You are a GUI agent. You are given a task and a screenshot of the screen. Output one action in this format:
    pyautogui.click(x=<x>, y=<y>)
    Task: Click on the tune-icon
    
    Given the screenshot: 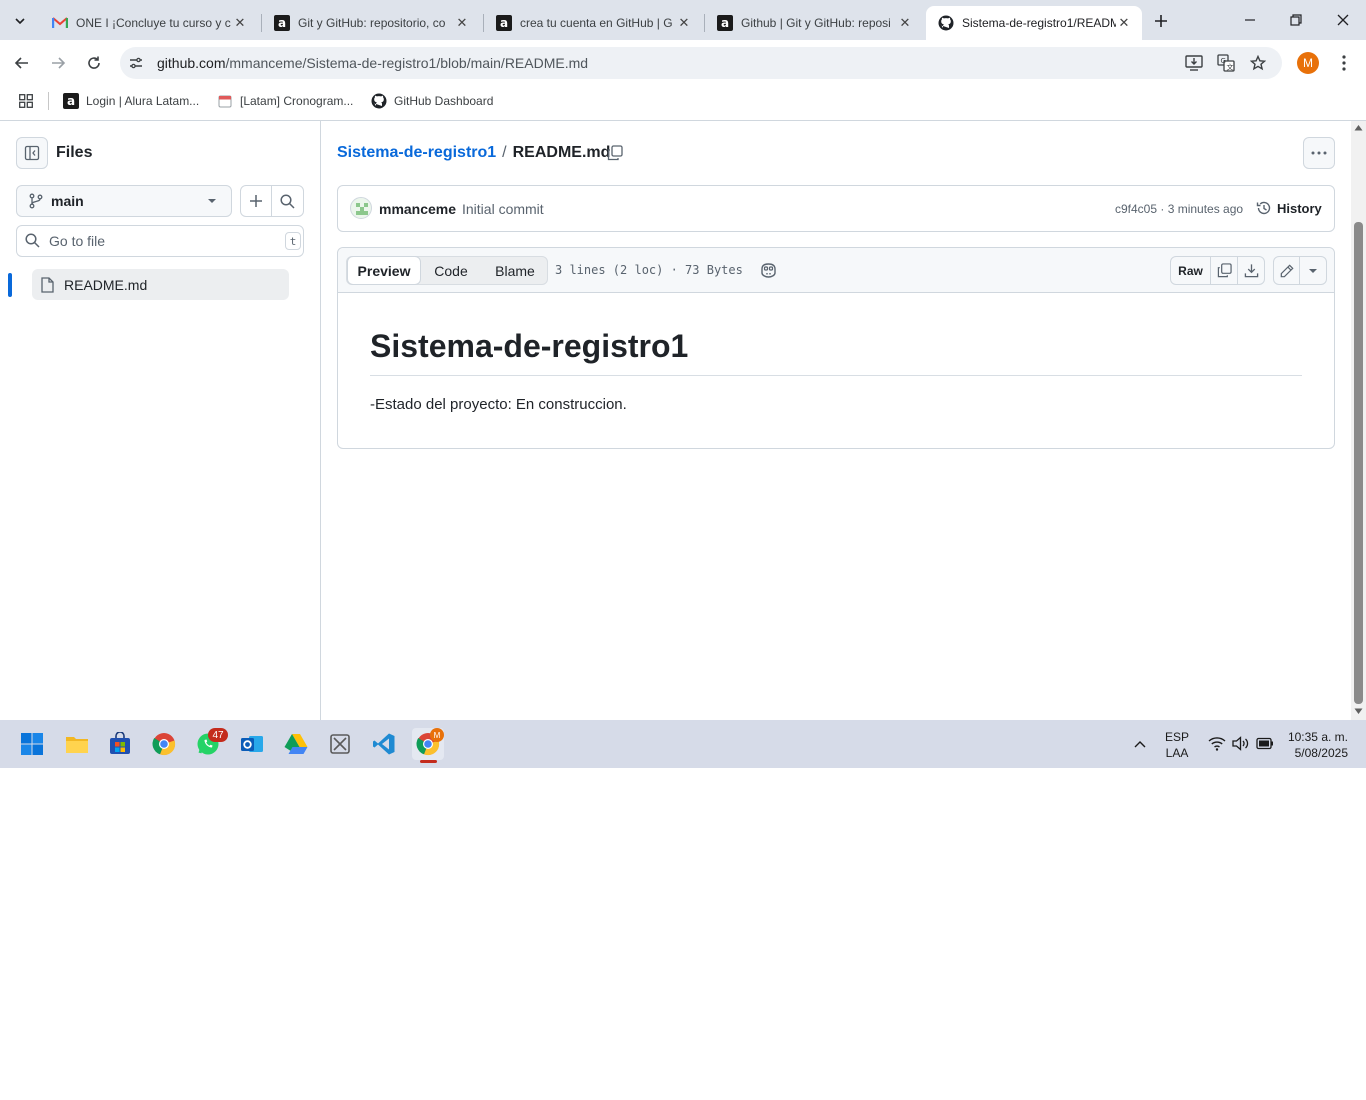 What is the action you would take?
    pyautogui.click(x=136, y=63)
    